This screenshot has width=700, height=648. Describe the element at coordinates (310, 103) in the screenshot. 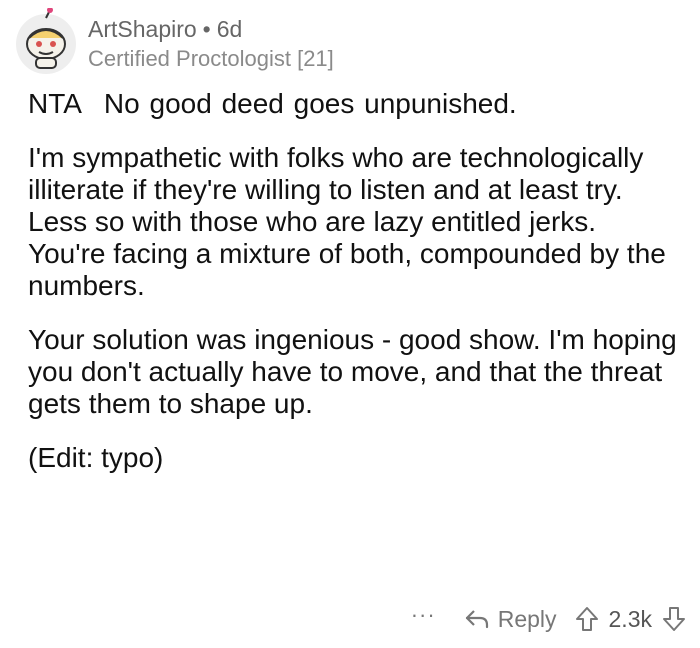

I see `headline-text: No good deed goes unpunished.` at that location.